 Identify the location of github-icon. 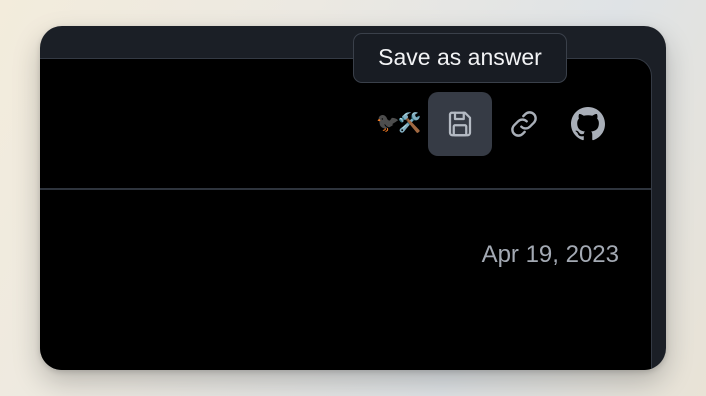
(588, 124).